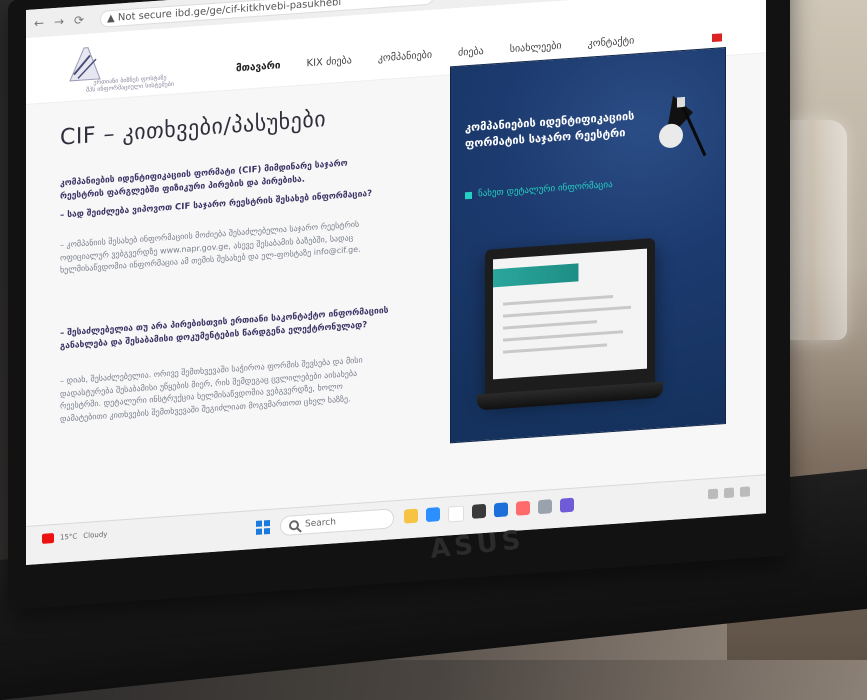 This screenshot has height=700, width=867. I want to click on laptop-illustration-banner, so click(570, 273).